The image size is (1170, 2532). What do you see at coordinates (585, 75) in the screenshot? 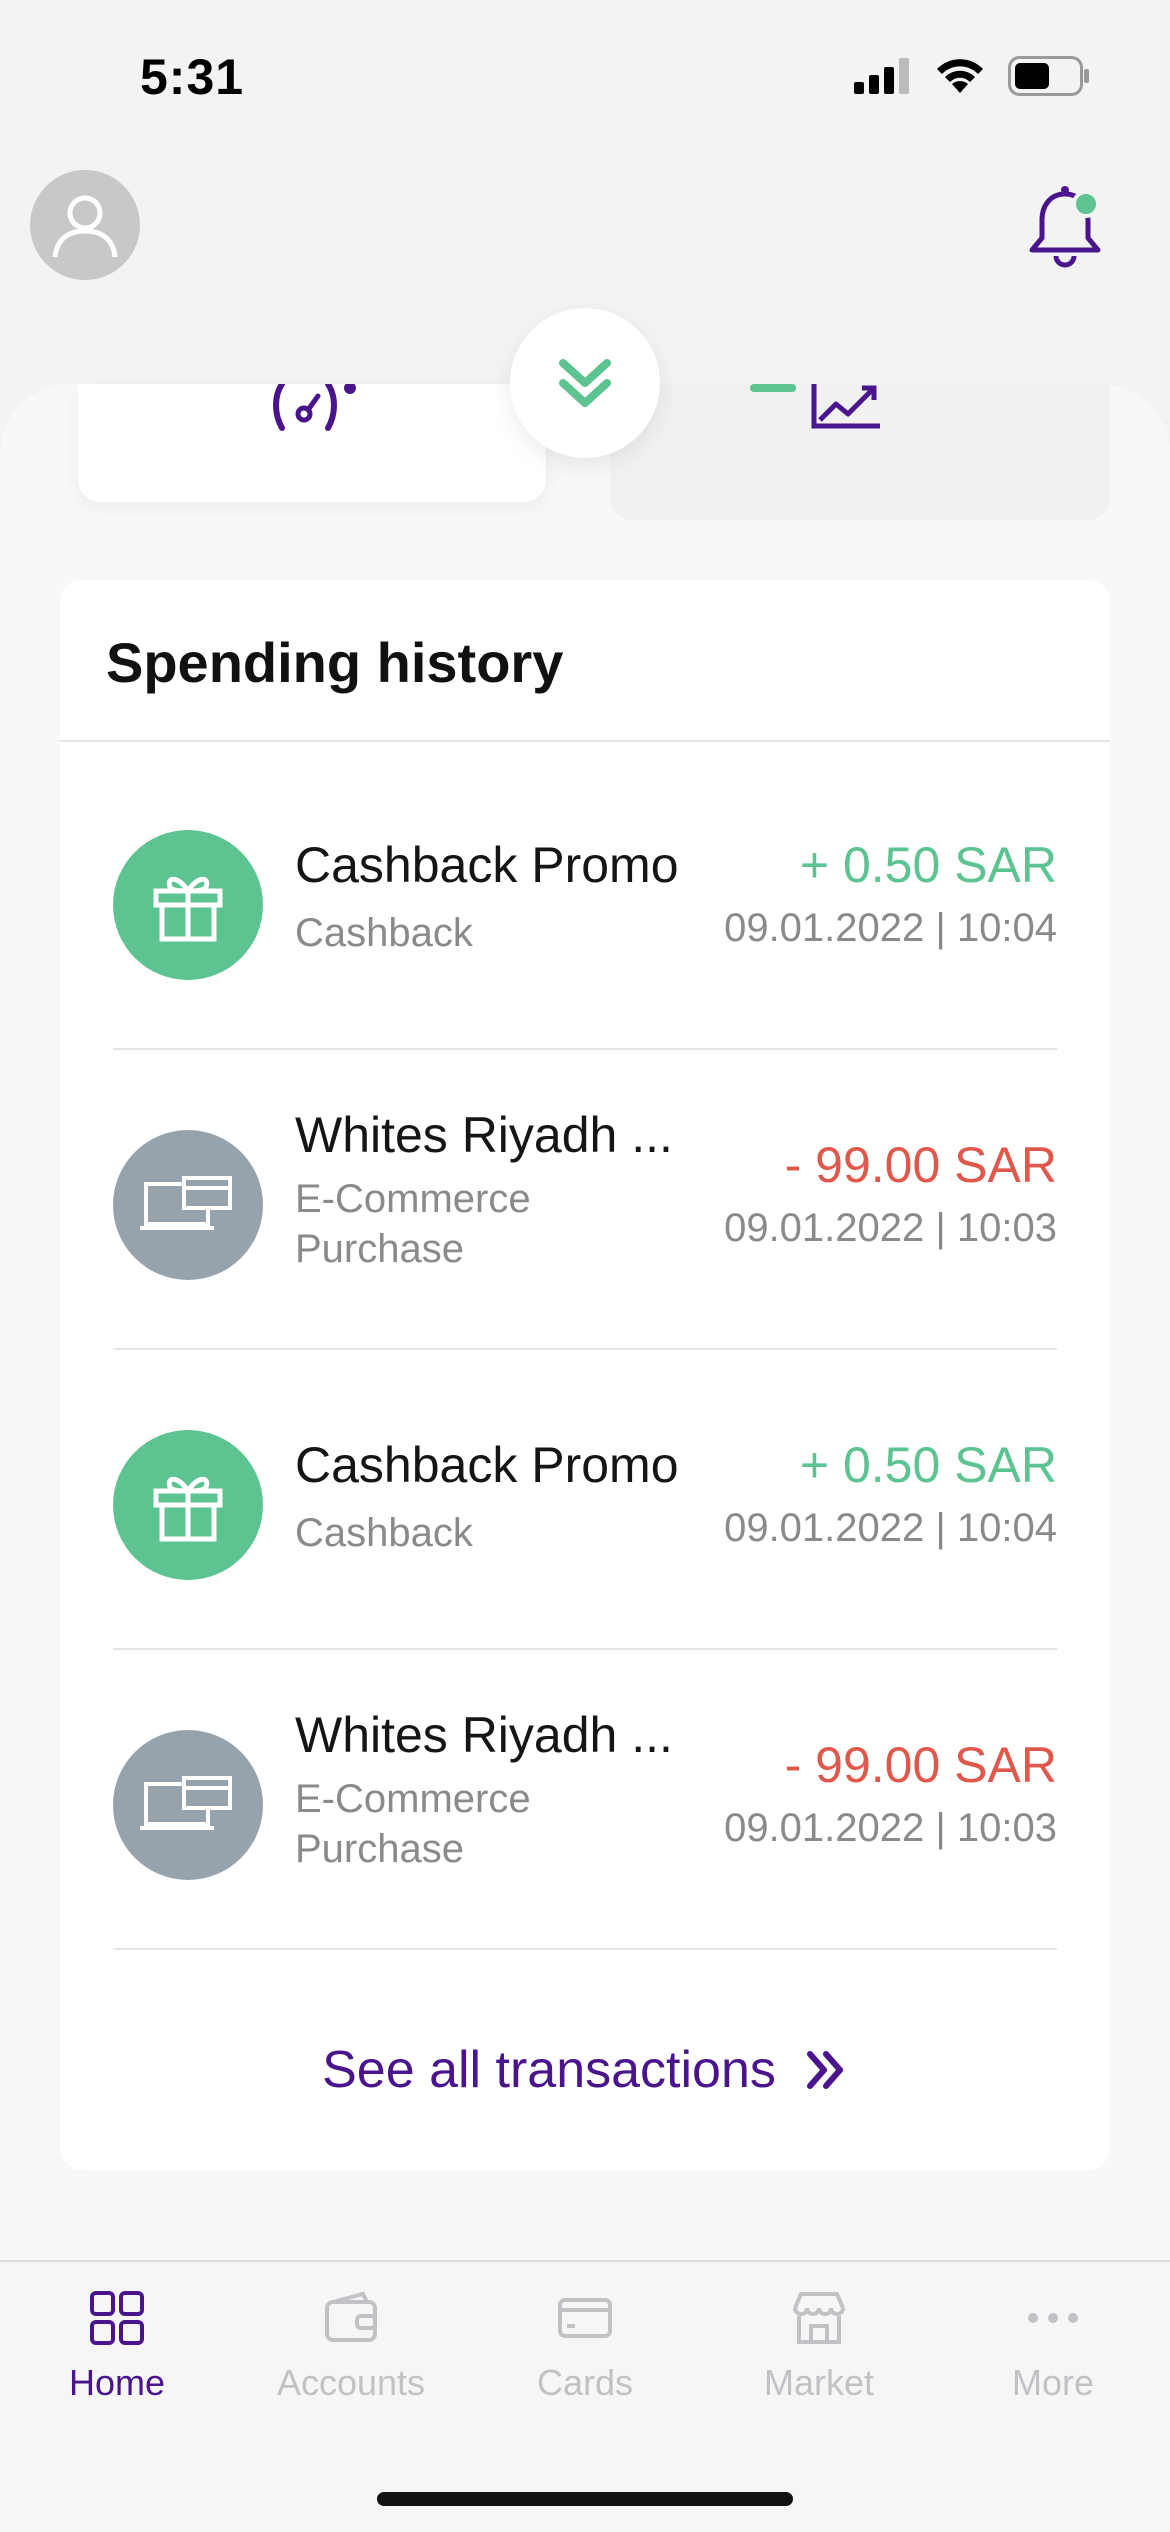
I see `status-bar: 5:31` at bounding box center [585, 75].